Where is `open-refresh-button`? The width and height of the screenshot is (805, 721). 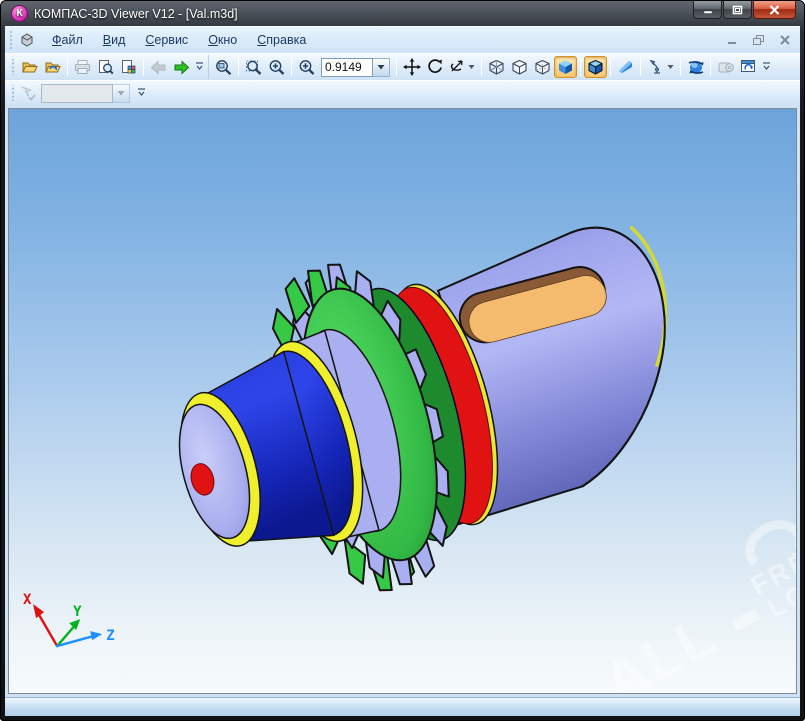 open-refresh-button is located at coordinates (52, 67).